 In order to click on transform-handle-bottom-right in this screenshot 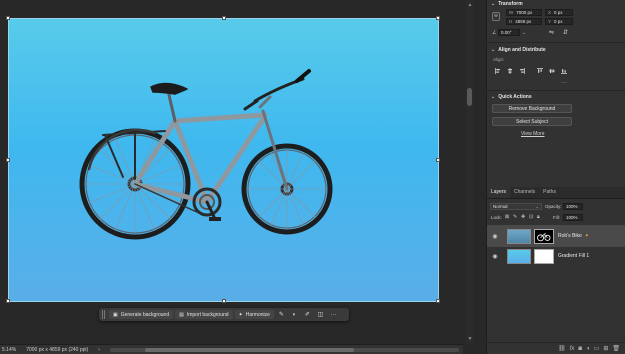, I will do `click(438, 301)`.